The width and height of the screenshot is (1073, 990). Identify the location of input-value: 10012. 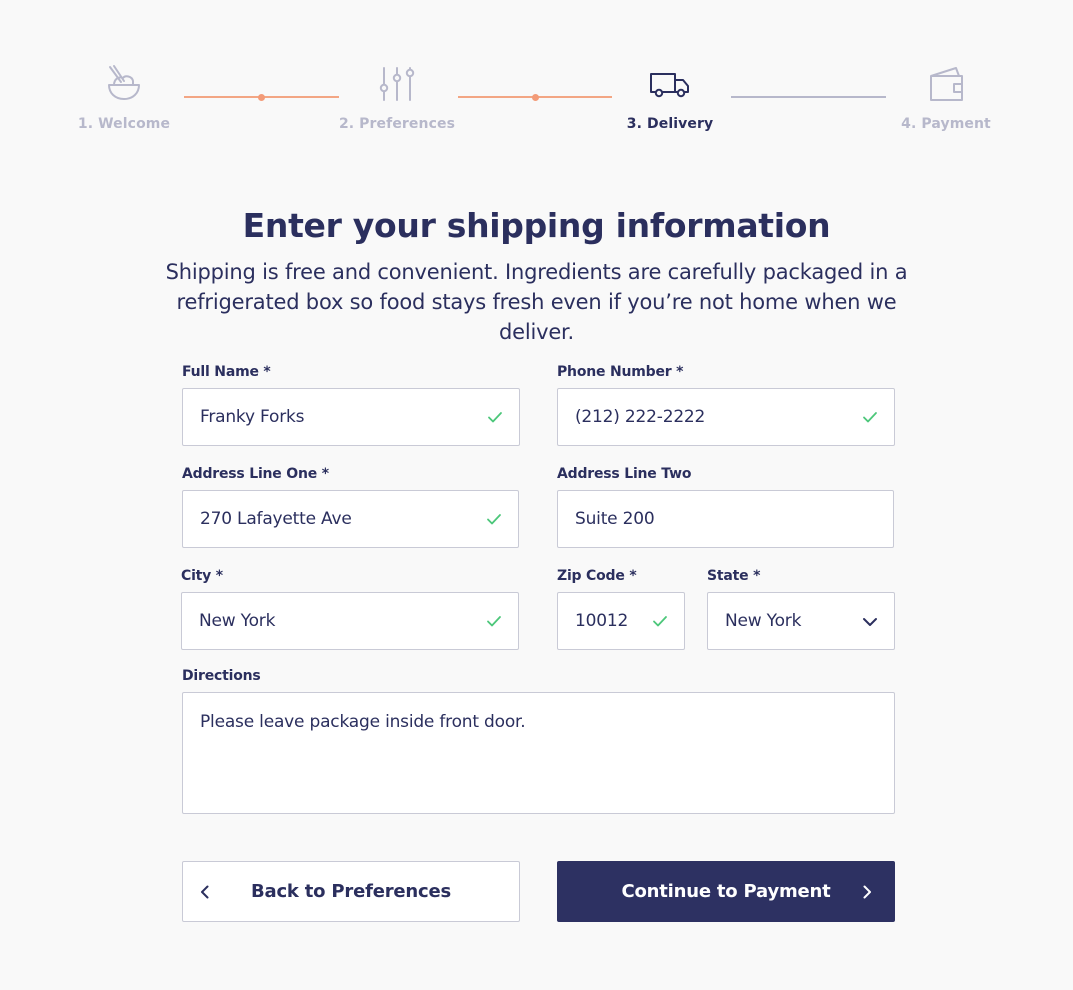
(602, 621).